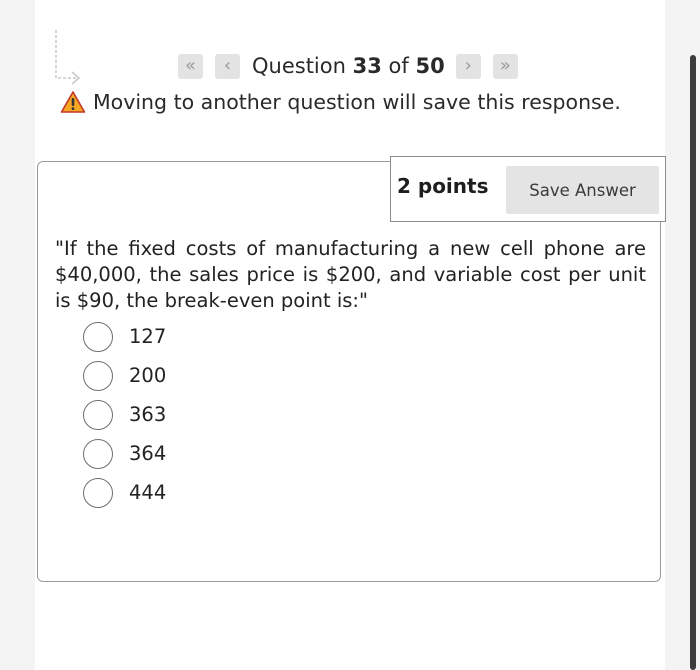 Image resolution: width=700 pixels, height=670 pixels. I want to click on double-chevron-right-icon: », so click(505, 65).